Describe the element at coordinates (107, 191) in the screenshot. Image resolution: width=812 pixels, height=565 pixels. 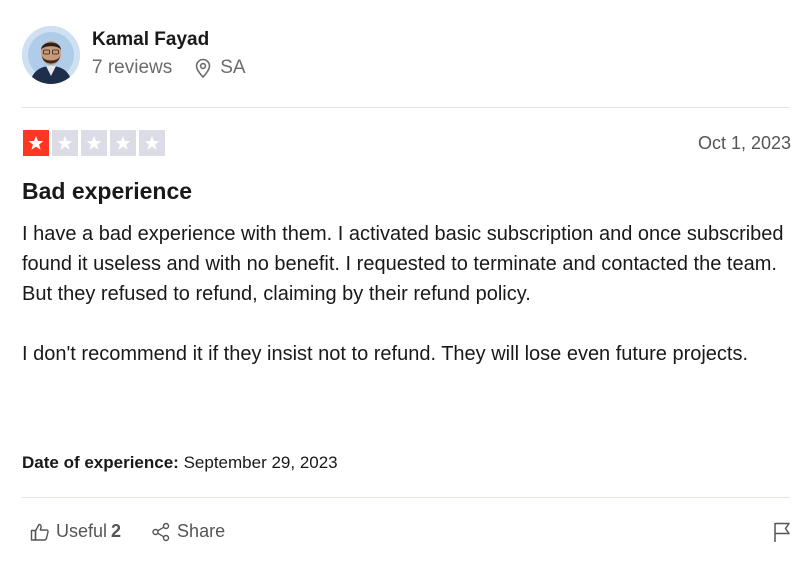
I see `review-title: Bad experience` at that location.